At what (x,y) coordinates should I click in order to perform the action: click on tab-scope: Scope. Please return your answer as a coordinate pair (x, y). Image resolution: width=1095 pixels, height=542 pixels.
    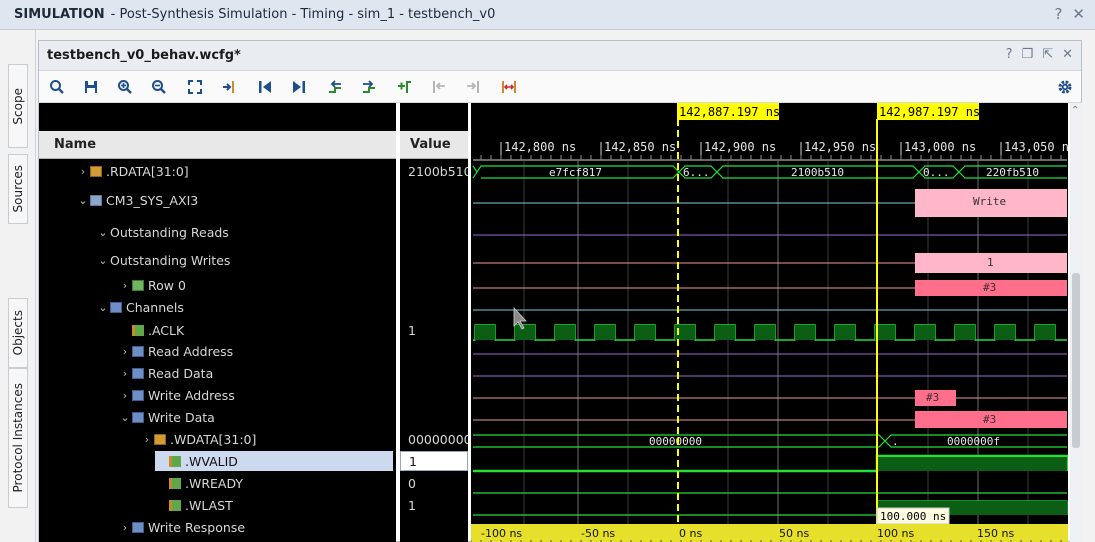
    Looking at the image, I should click on (18, 106).